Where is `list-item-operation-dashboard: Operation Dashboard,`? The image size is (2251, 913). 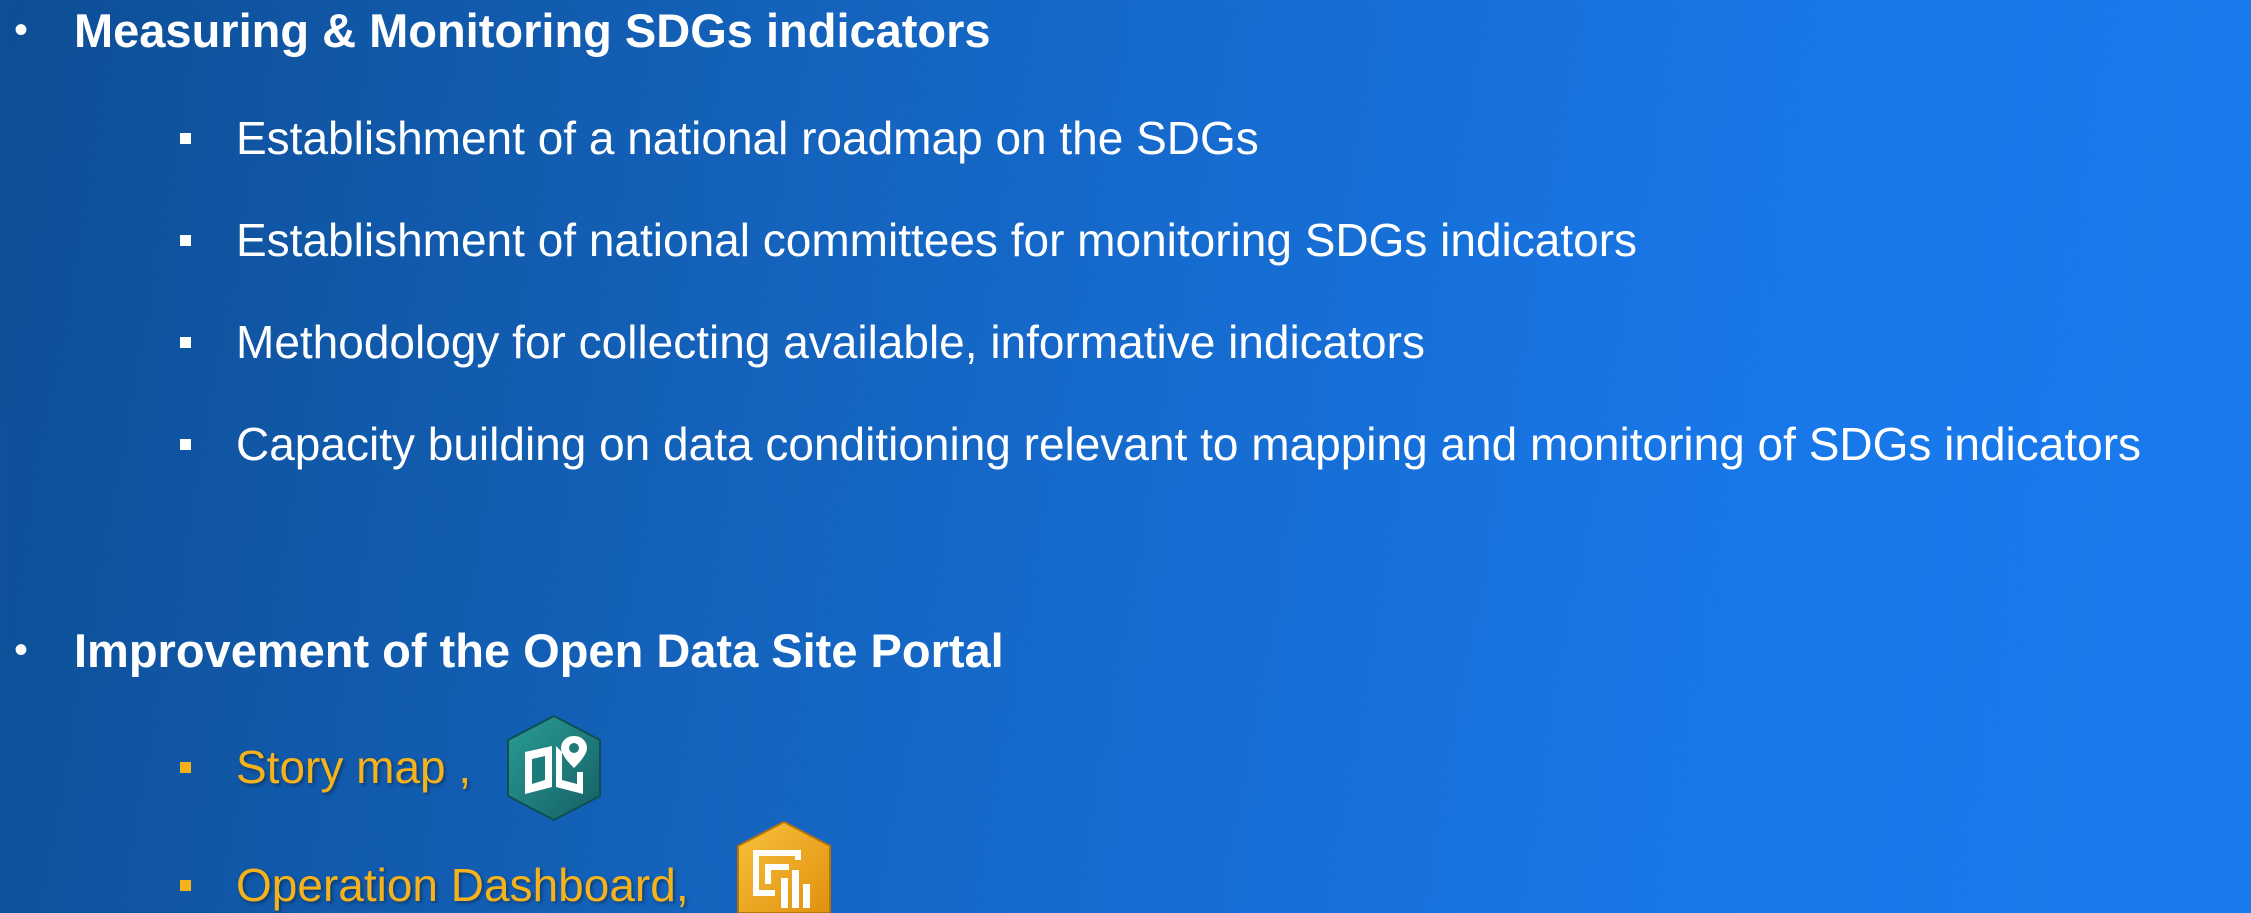
list-item-operation-dashboard: Operation Dashboard, is located at coordinates (434, 884).